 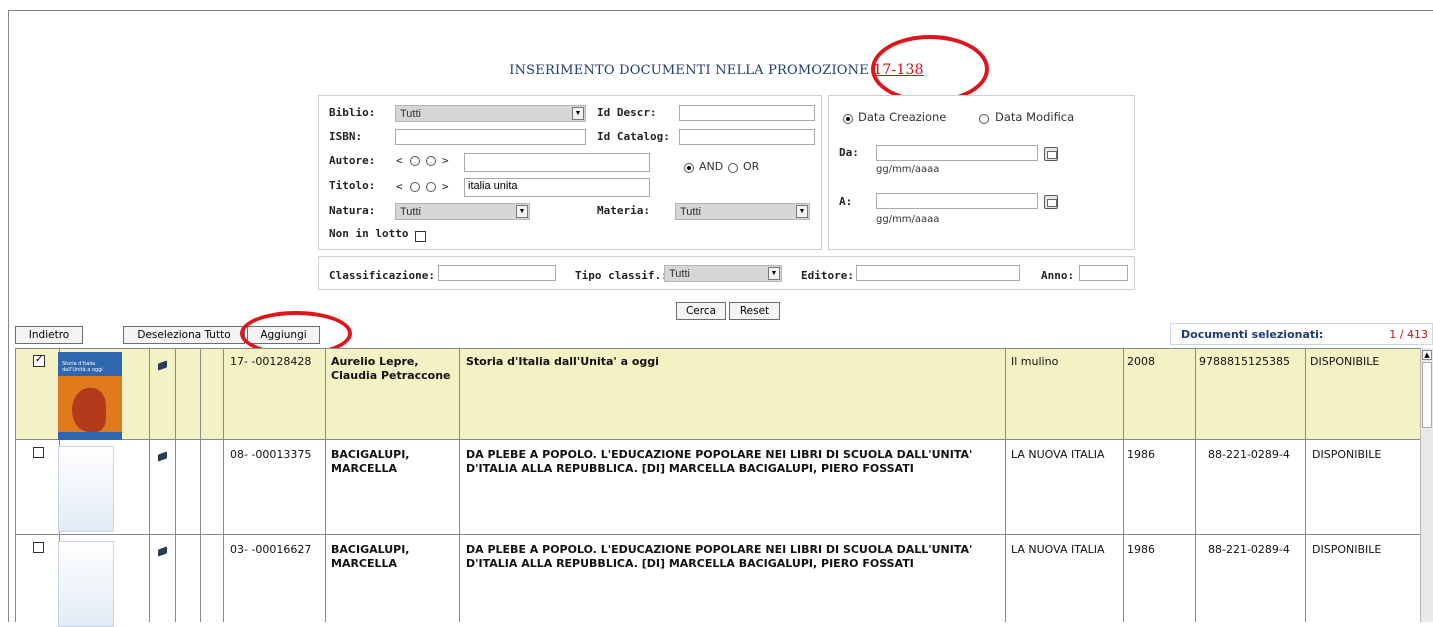 I want to click on a-date-input, so click(x=957, y=201).